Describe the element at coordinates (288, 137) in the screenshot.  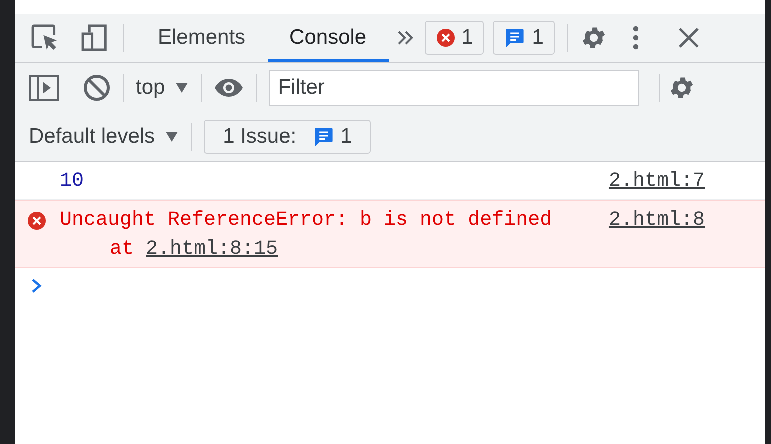
I see `issues-button: 1 Issue: 1` at that location.